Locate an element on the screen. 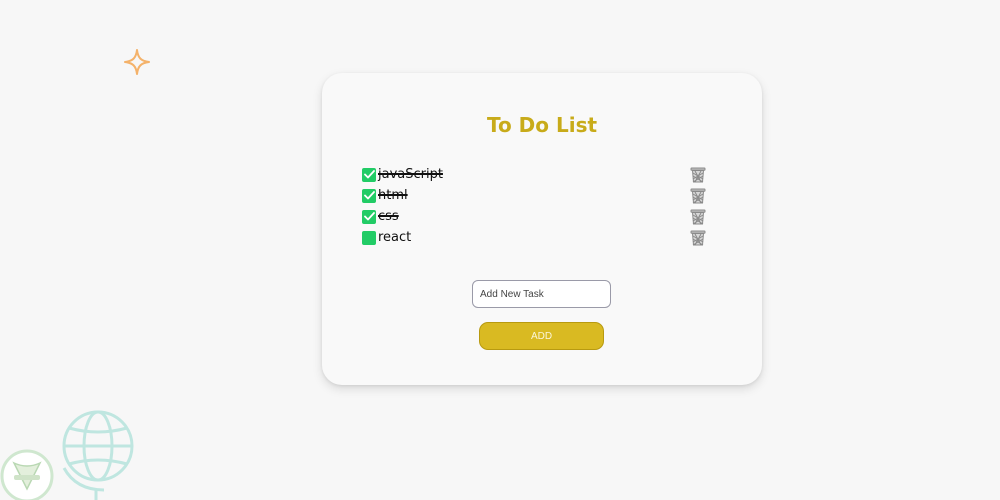 The height and width of the screenshot is (500, 1000). task-item: html is located at coordinates (534, 195).